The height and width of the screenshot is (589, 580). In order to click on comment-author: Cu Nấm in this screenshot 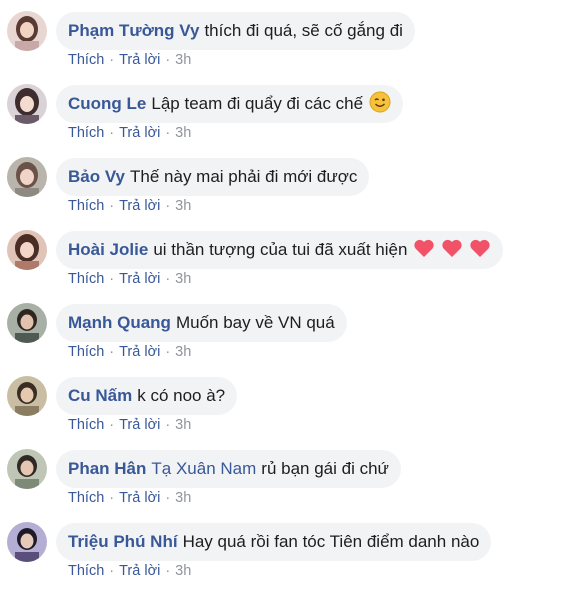, I will do `click(100, 396)`.